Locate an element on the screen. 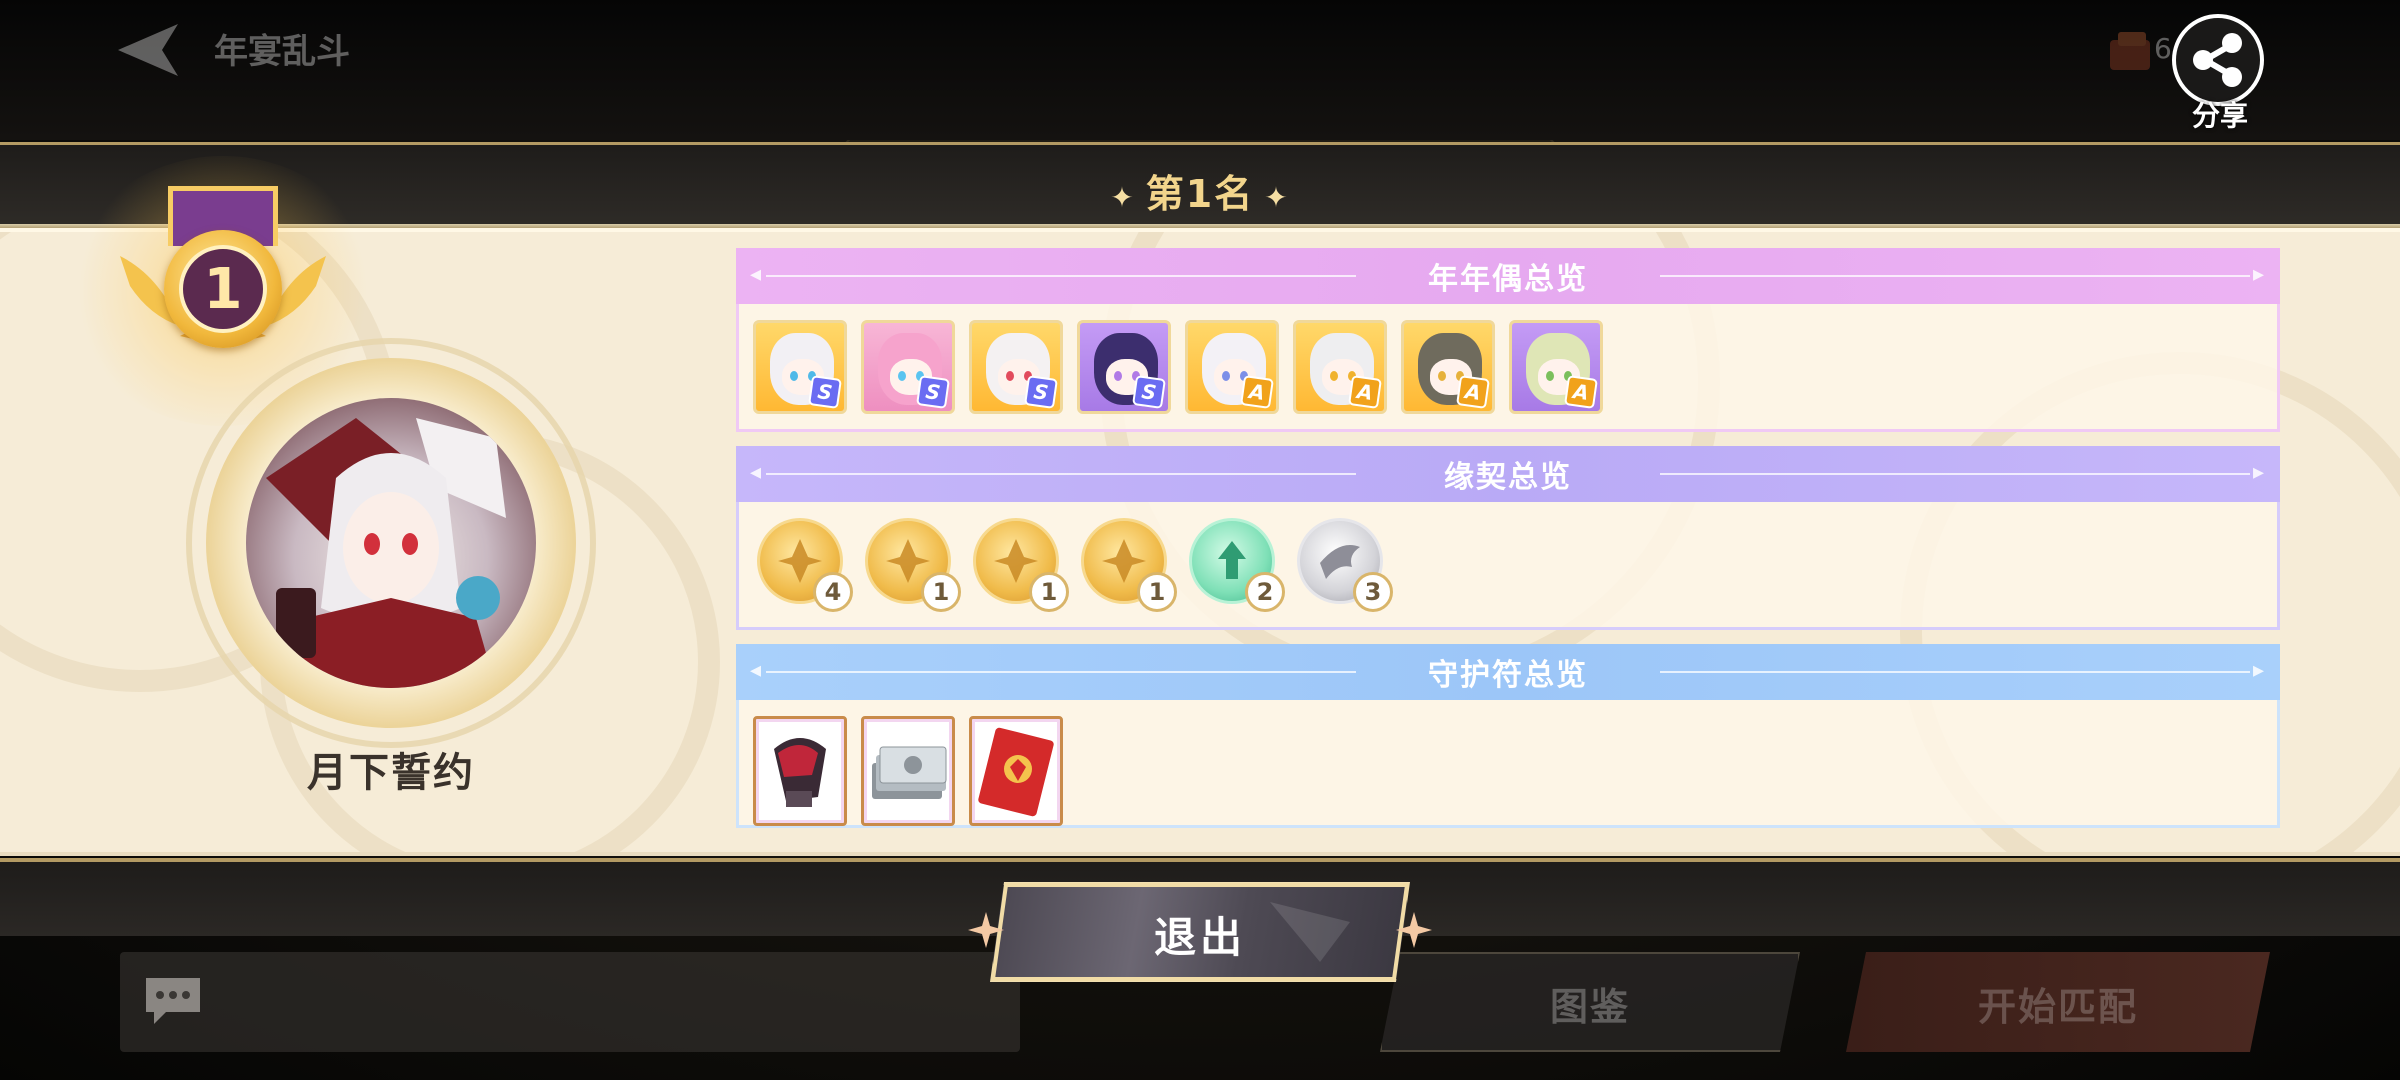 This screenshot has height=1080, width=2400. page-title: 年宴乱斗 is located at coordinates (282, 52).